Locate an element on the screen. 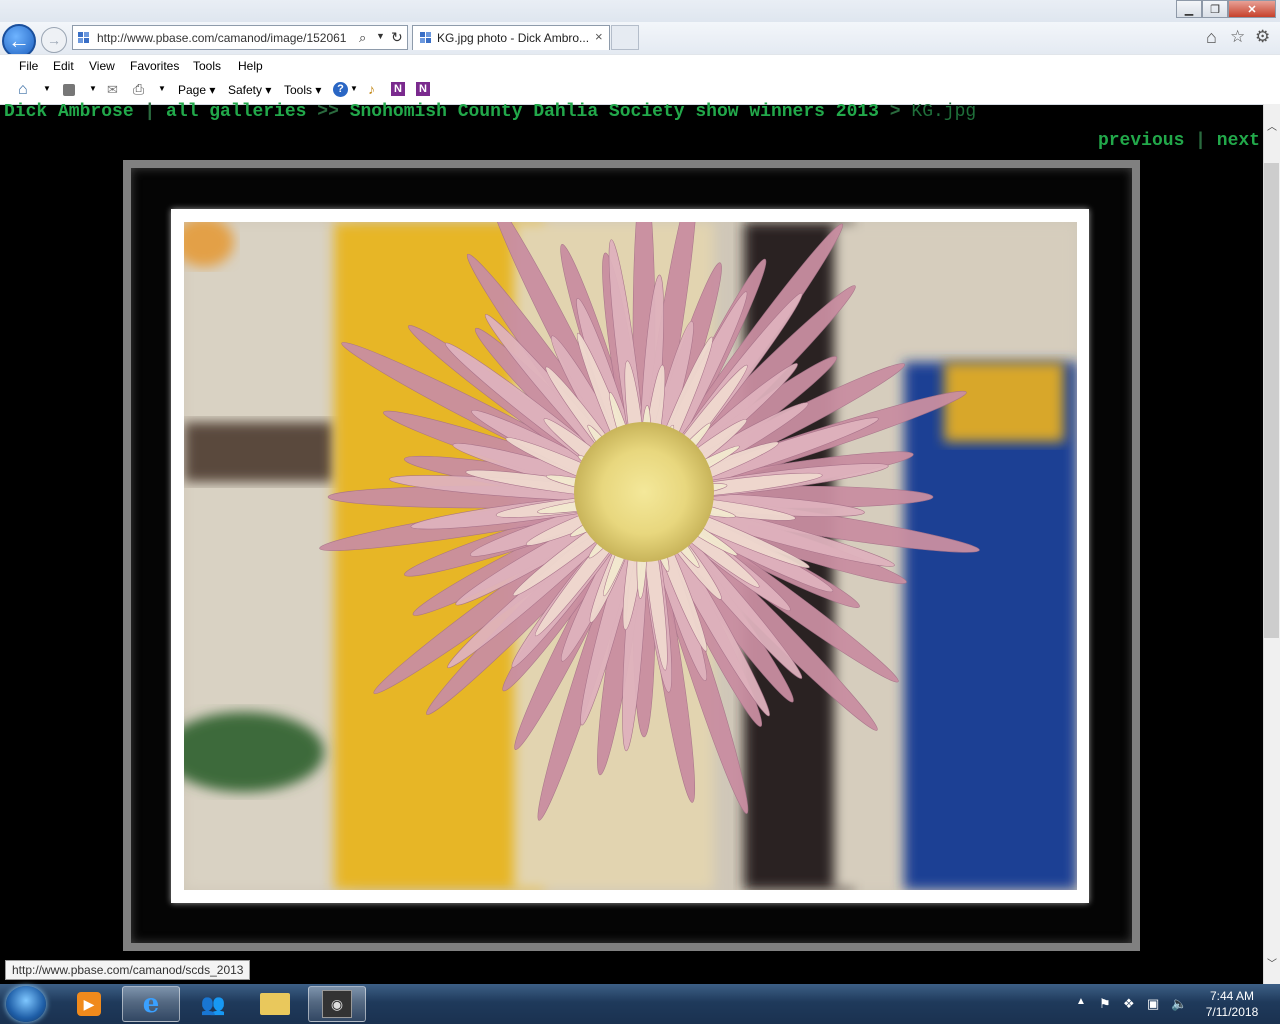 The width and height of the screenshot is (1280, 1024). page-menu-label: Page is located at coordinates (192, 90).